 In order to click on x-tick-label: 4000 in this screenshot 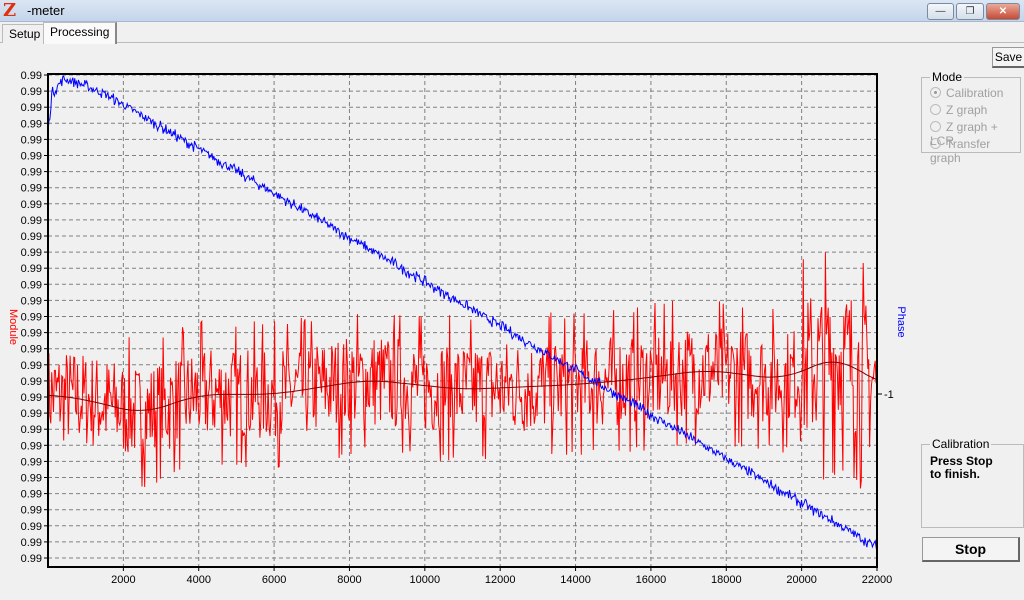, I will do `click(198, 580)`.